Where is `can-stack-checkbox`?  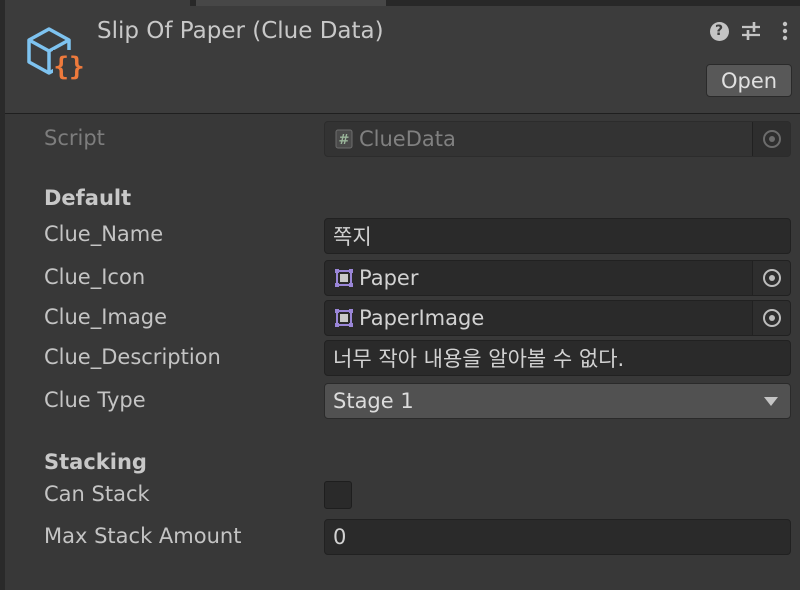
can-stack-checkbox is located at coordinates (338, 495).